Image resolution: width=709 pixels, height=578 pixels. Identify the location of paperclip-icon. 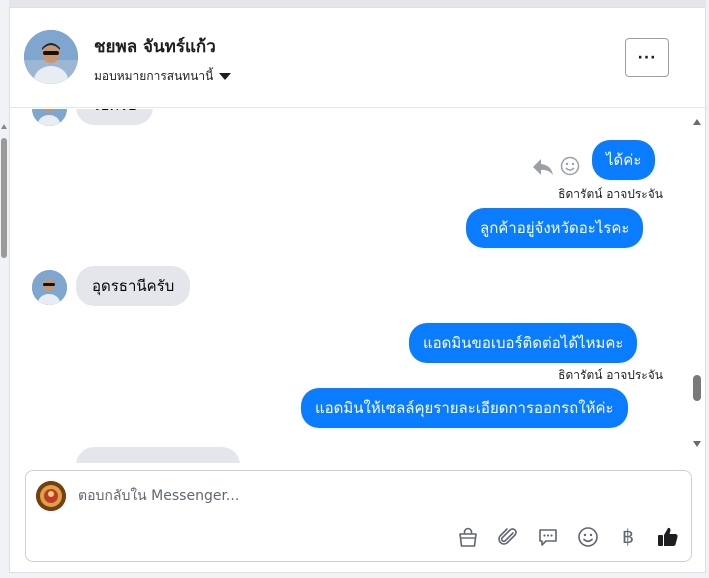
(508, 537).